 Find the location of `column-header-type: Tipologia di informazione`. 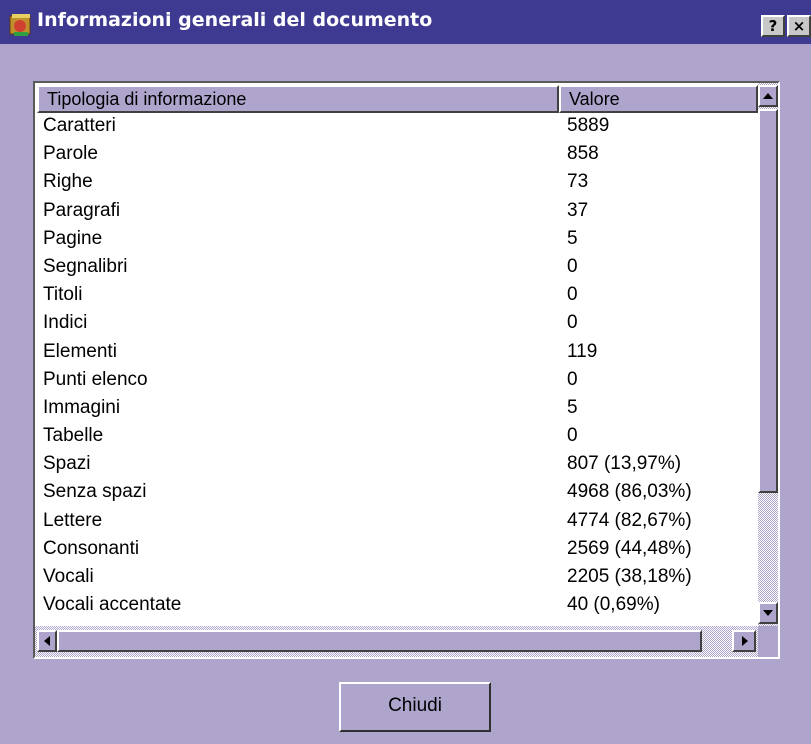

column-header-type: Tipologia di informazione is located at coordinates (298, 99).